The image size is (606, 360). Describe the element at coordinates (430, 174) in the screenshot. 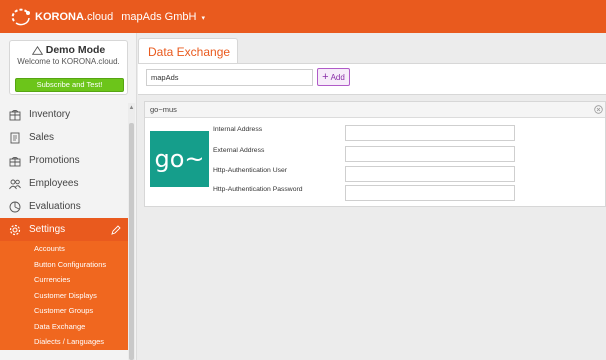

I see `http-auth-user-field` at that location.